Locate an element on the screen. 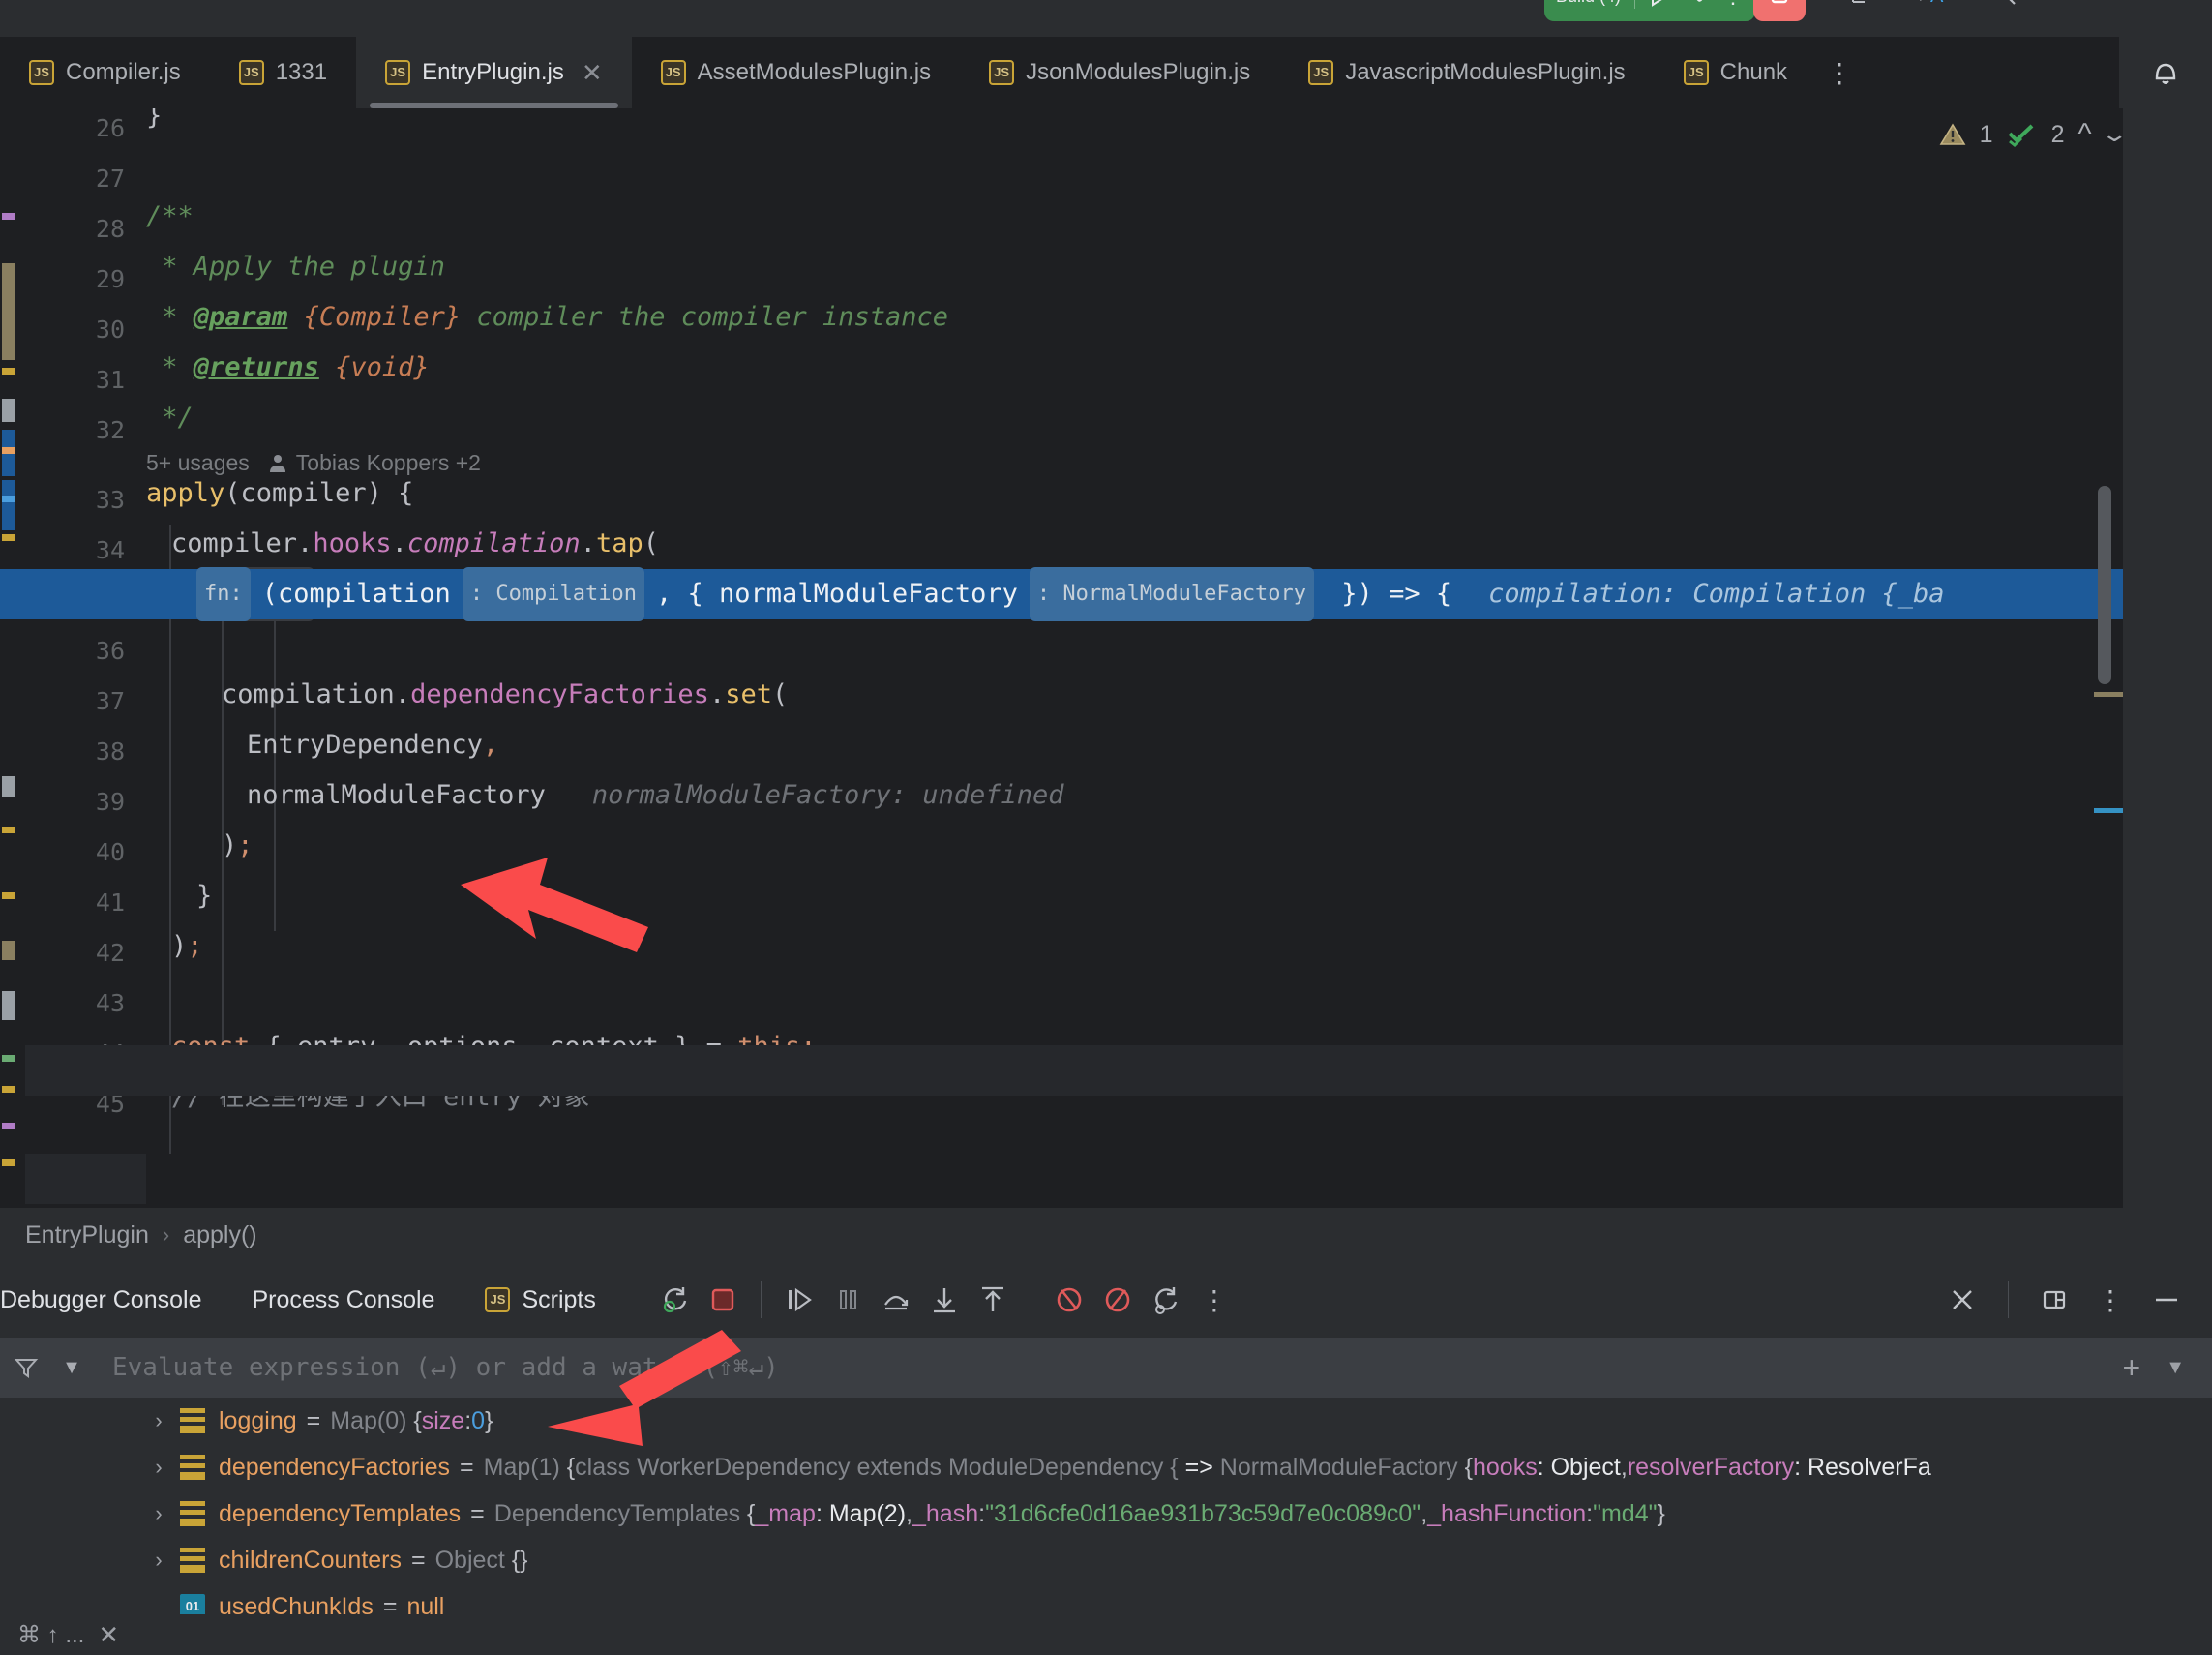  tab-label: Process Console is located at coordinates (343, 1299).